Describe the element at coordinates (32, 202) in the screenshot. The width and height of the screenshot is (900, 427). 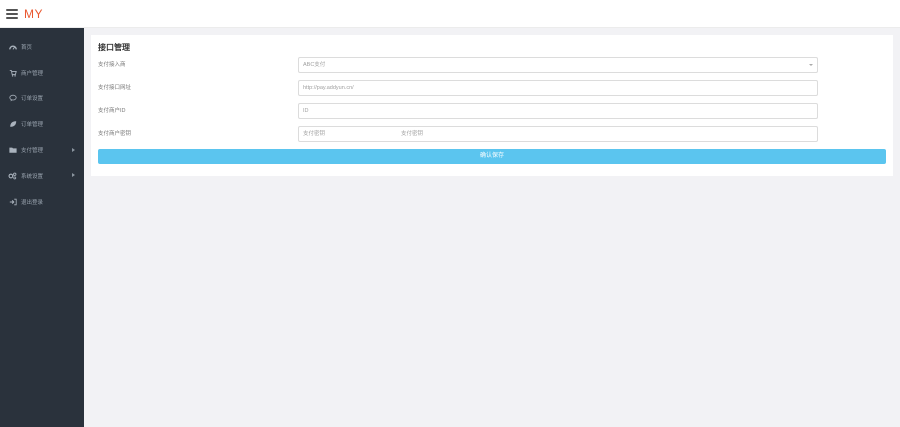
I see `sidebar-item-label: 退出登录` at that location.